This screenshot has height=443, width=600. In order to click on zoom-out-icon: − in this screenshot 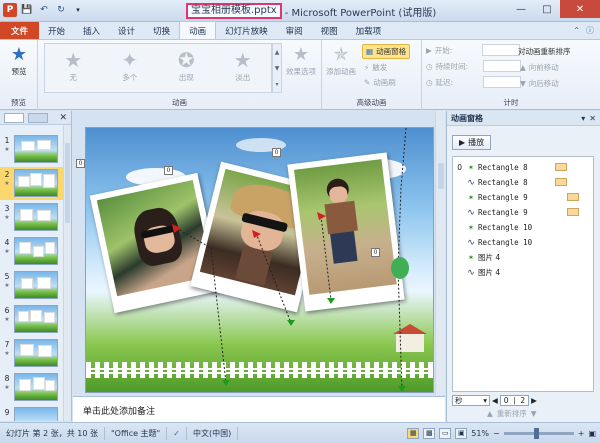, I will do `click(496, 433)`.